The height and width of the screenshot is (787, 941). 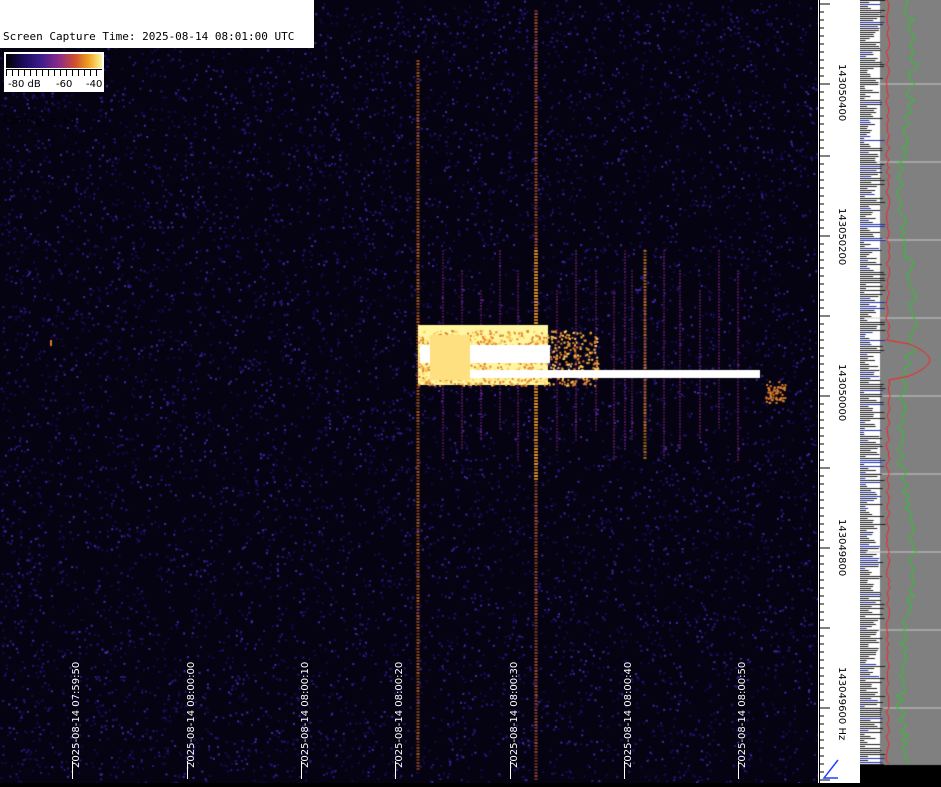 What do you see at coordinates (841, 704) in the screenshot?
I see `freq-text: 143049600 Hz` at bounding box center [841, 704].